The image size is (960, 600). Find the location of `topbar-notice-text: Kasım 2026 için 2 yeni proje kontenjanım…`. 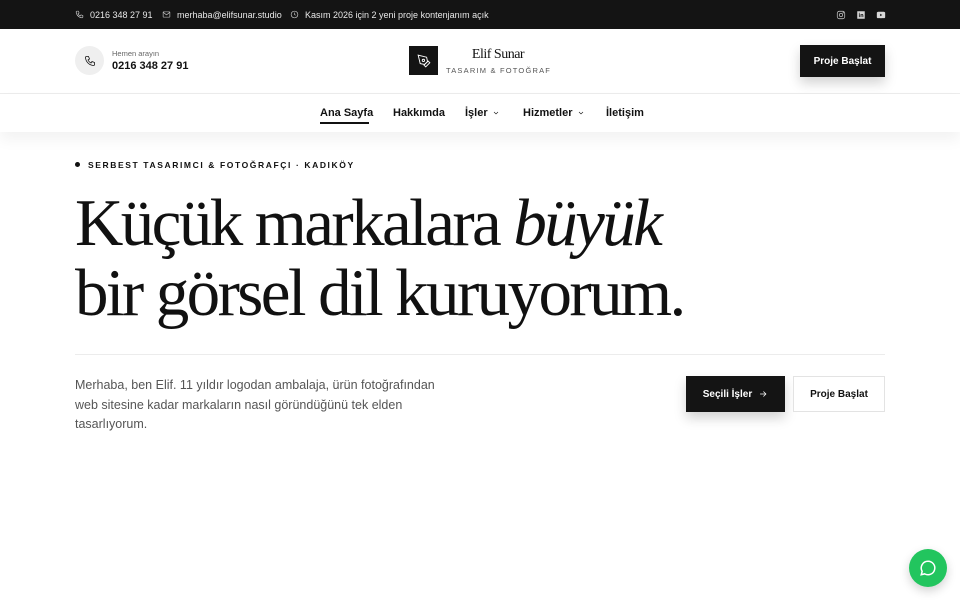

topbar-notice-text: Kasım 2026 için 2 yeni proje kontenjanım… is located at coordinates (397, 14).